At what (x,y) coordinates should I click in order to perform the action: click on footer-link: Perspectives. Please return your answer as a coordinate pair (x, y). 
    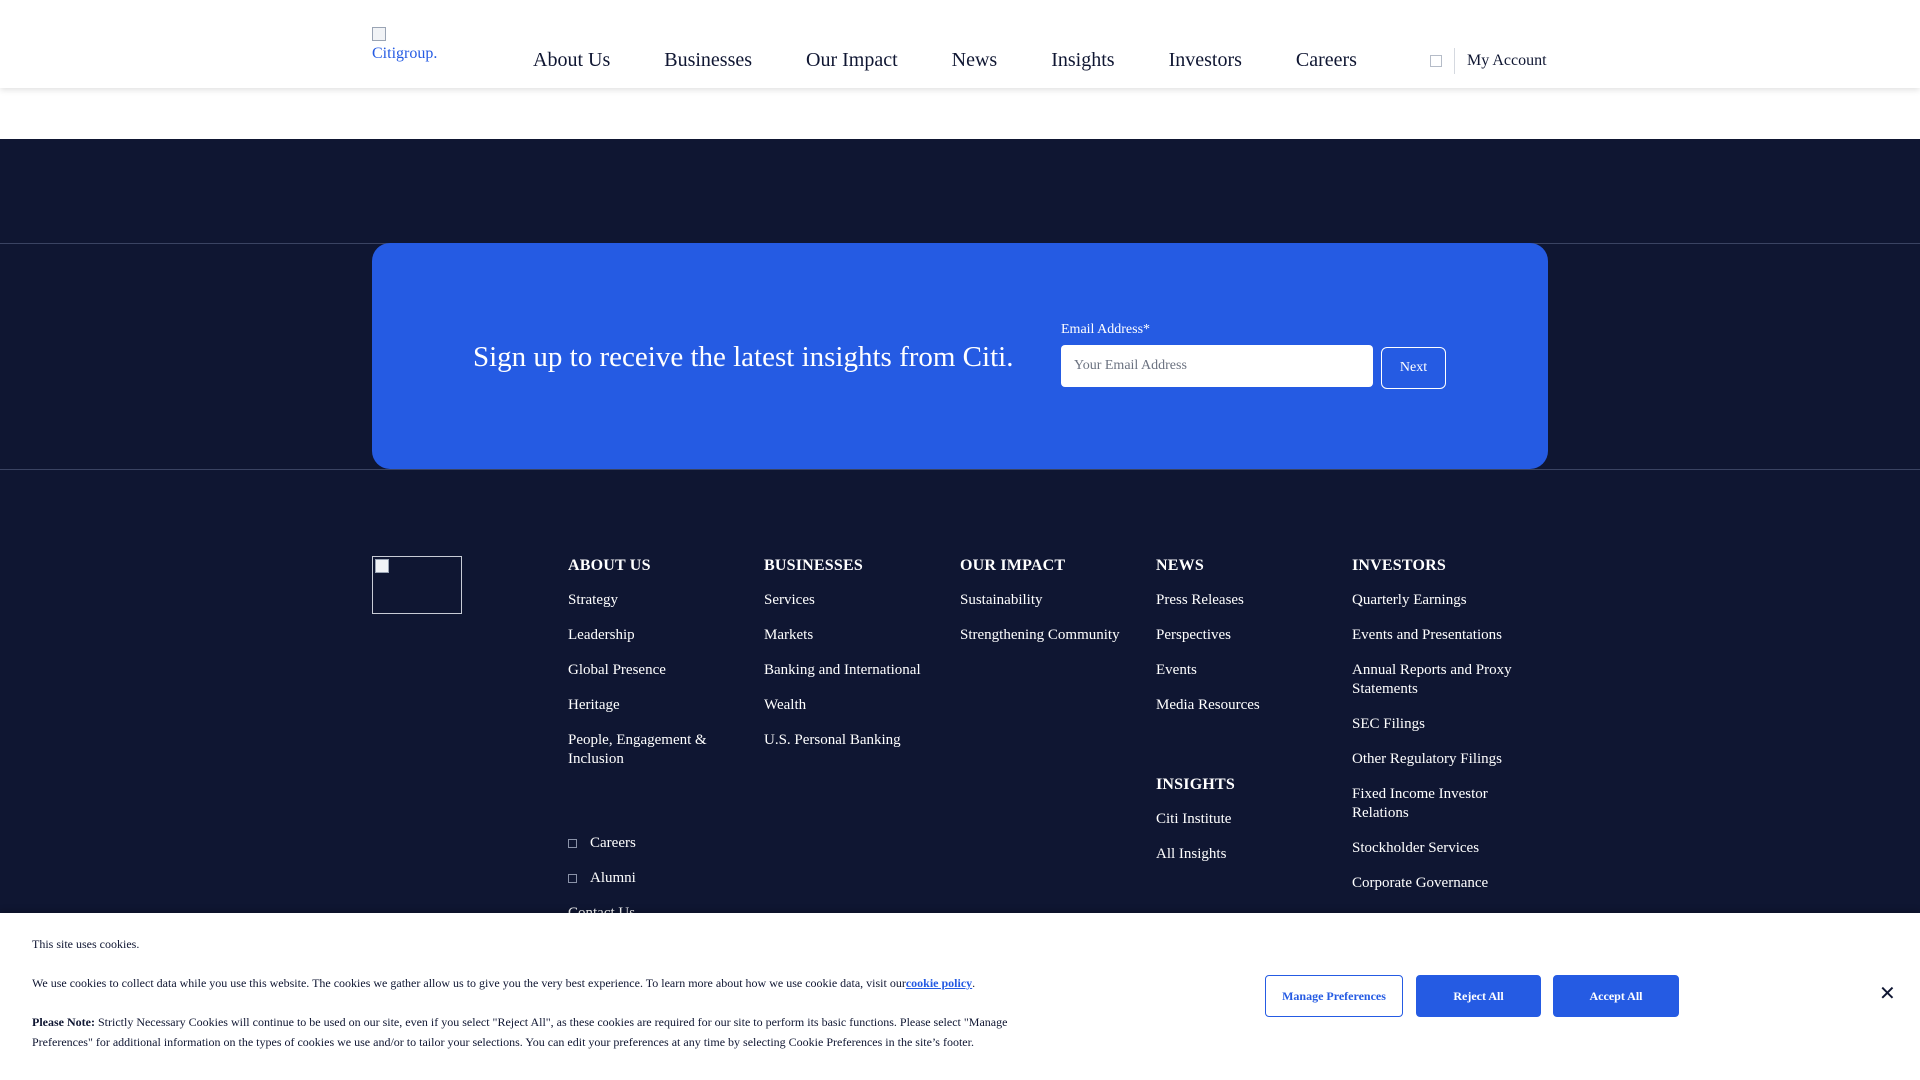
    Looking at the image, I should click on (1251, 635).